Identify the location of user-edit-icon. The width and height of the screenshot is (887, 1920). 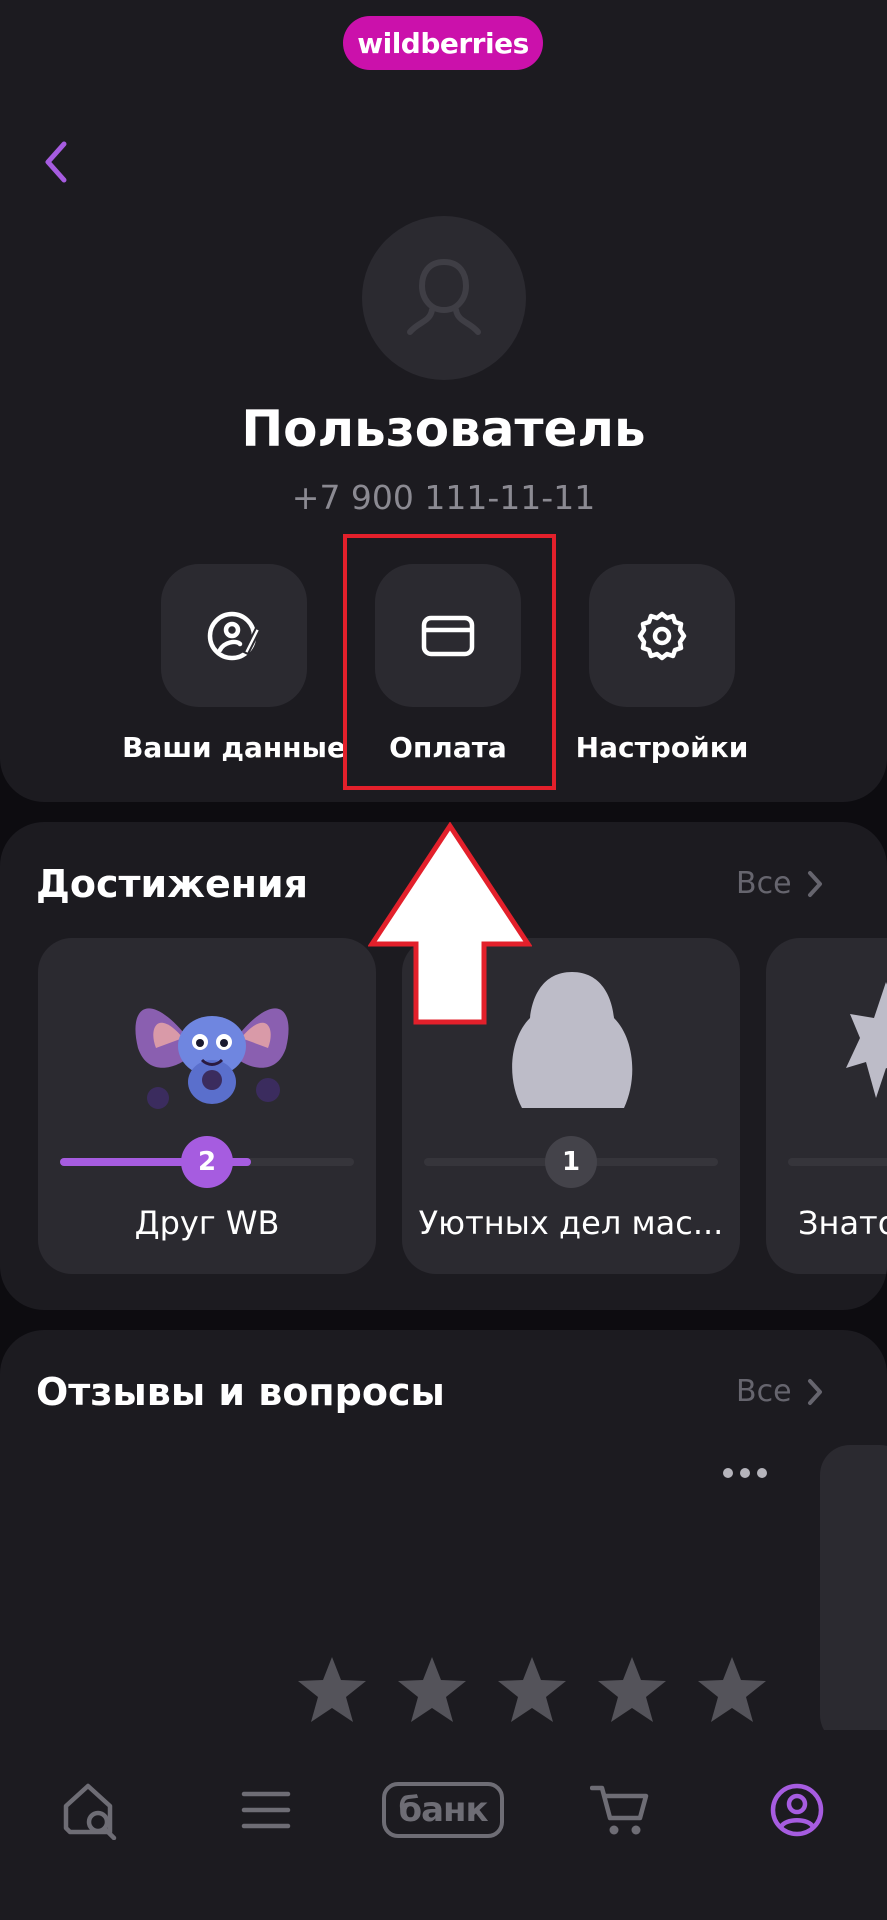
(234, 635).